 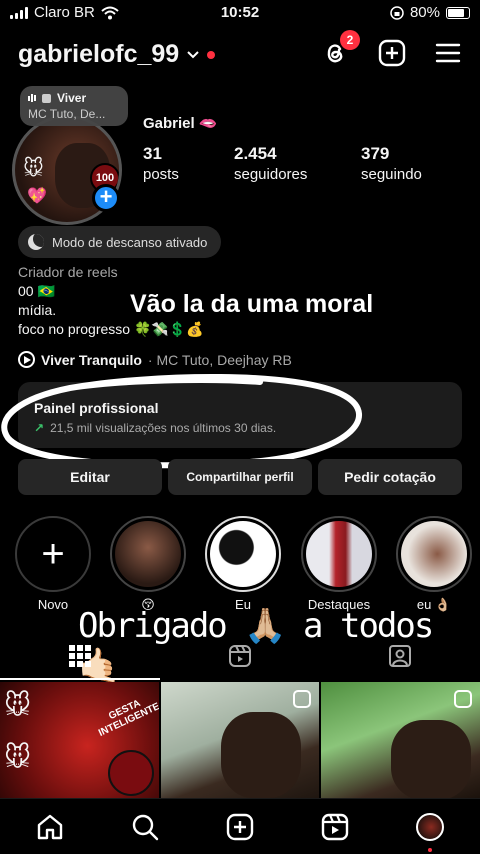 I want to click on highlight-item: Eu, so click(x=243, y=564).